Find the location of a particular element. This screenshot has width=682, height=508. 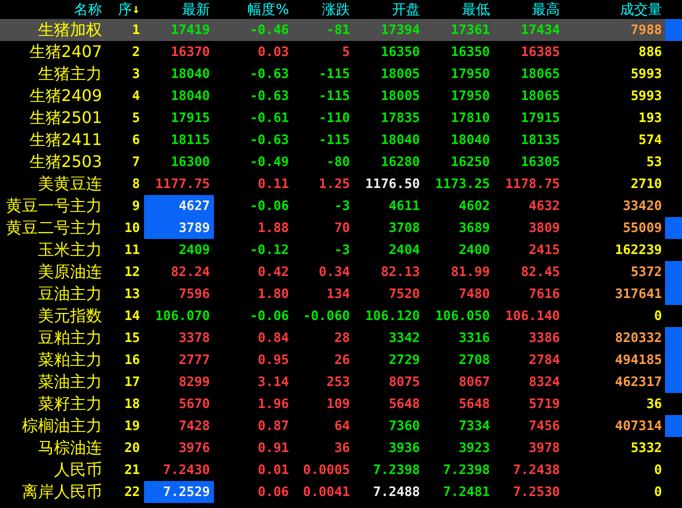

table-cell: 16370 is located at coordinates (190, 52).